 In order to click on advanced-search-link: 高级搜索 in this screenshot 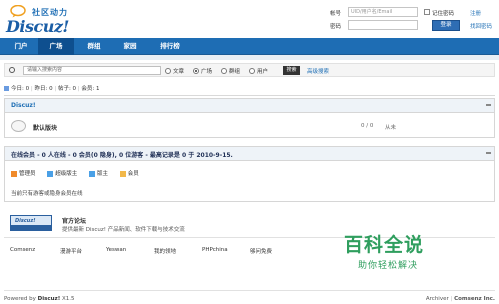, I will do `click(318, 71)`.